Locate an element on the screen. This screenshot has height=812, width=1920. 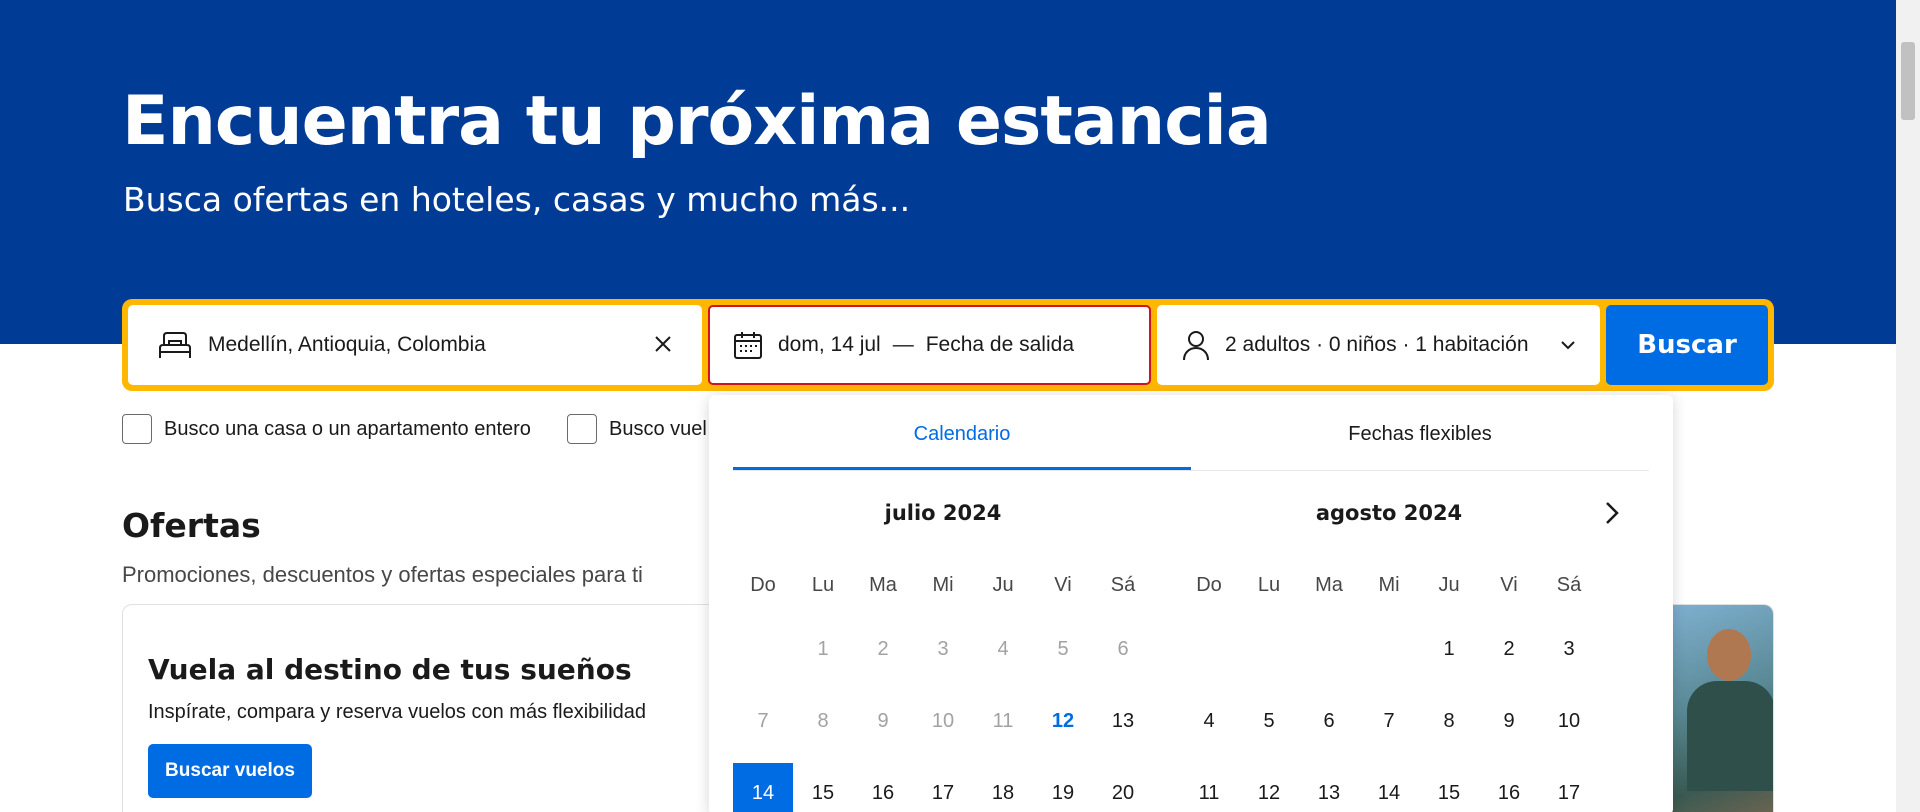
promo-image is located at coordinates (1720, 708).